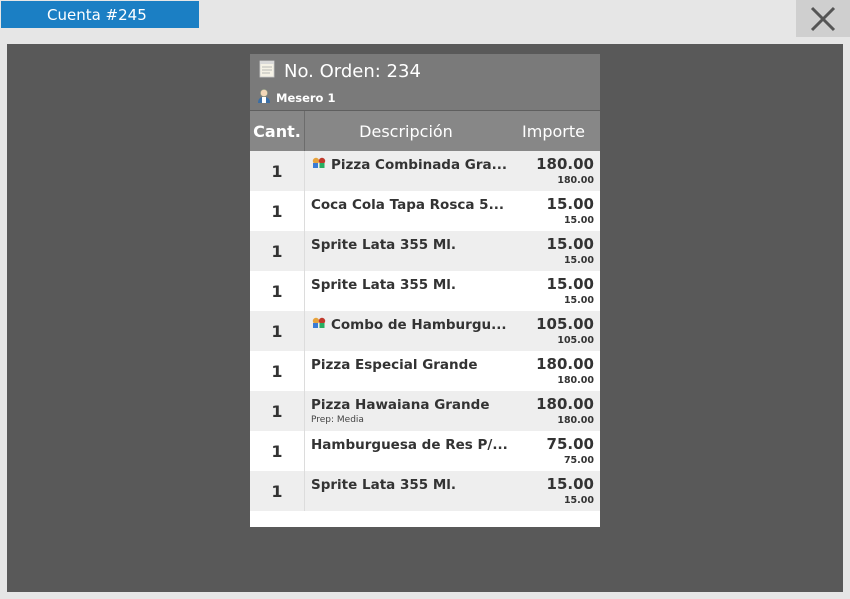  I want to click on item-unit-price: 105.00, so click(575, 340).